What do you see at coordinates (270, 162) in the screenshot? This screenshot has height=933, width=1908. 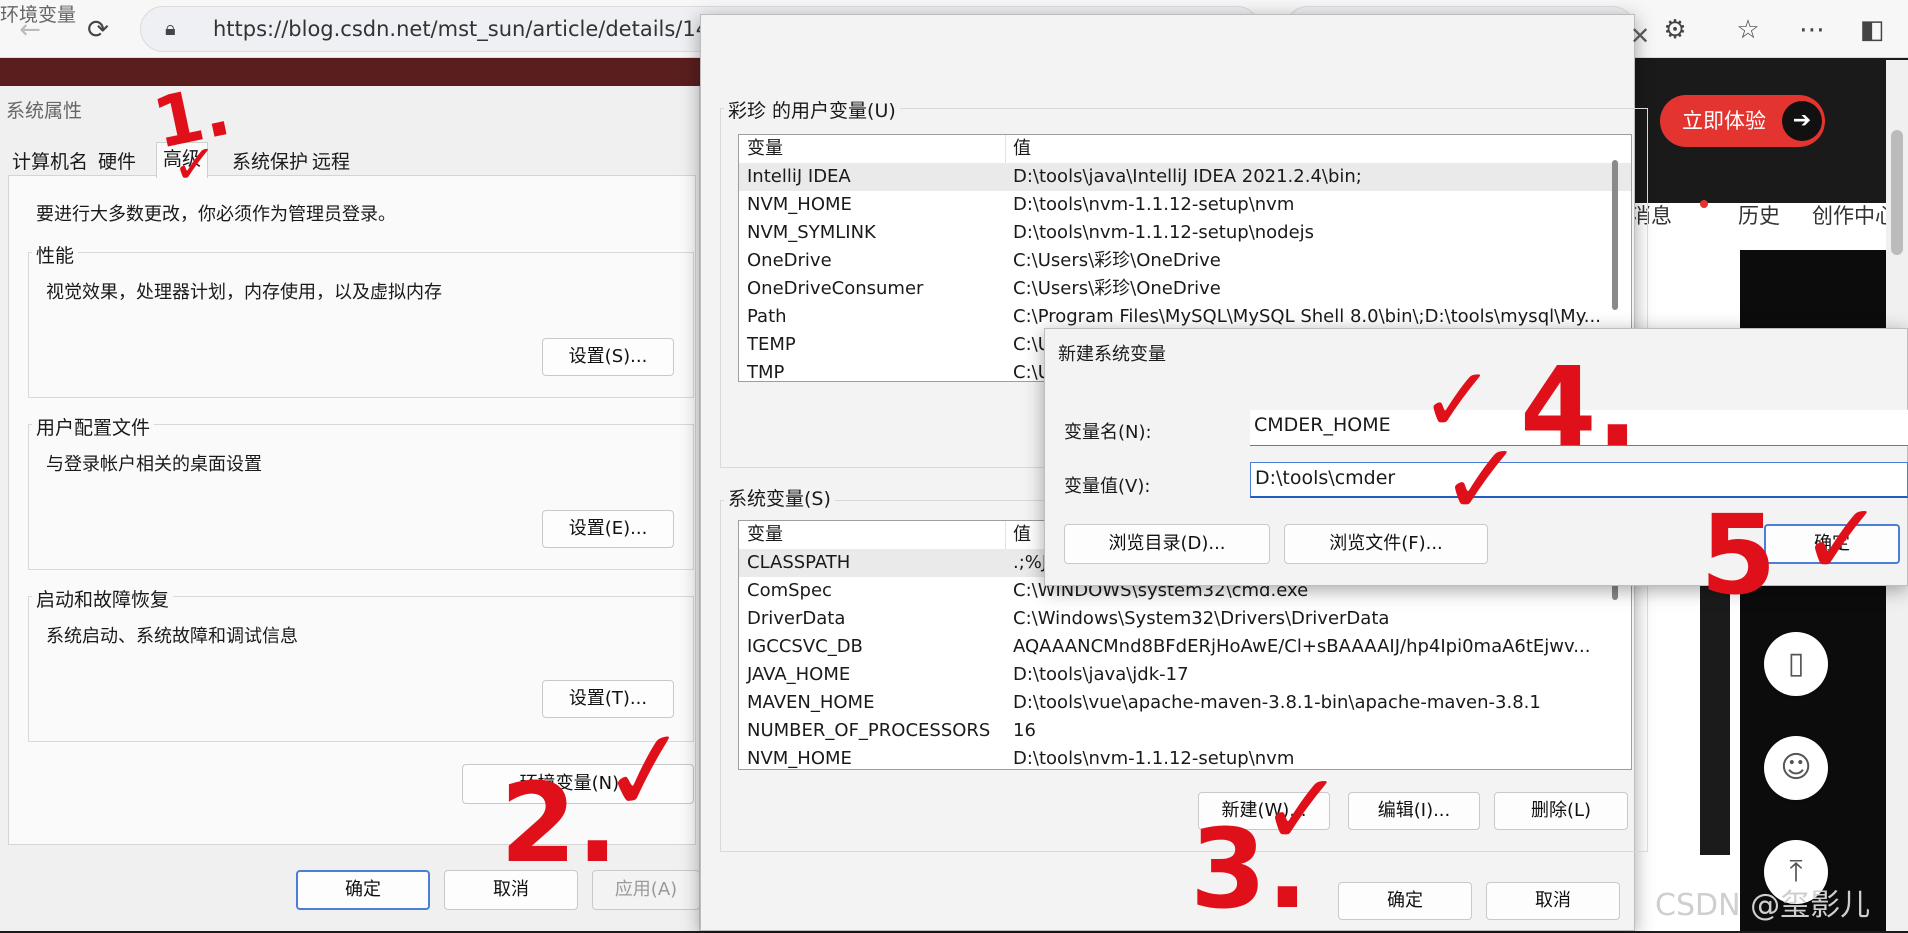 I see `tab-system-protection: 系统保护` at bounding box center [270, 162].